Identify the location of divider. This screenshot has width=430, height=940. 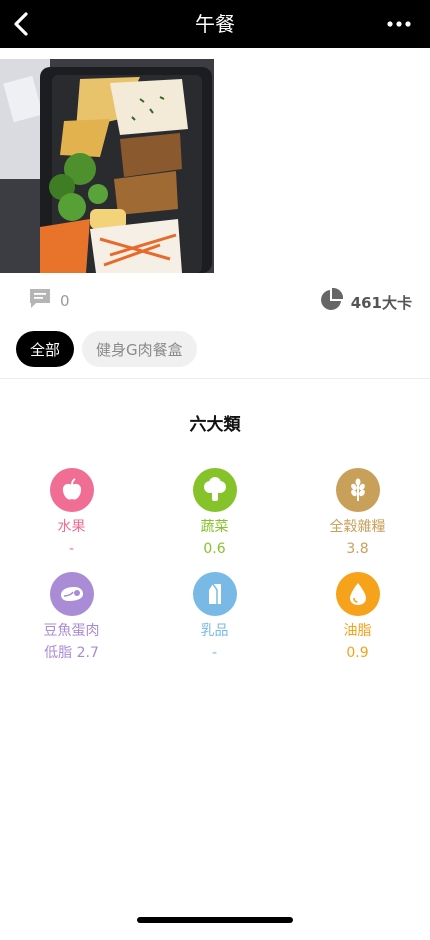
(215, 378).